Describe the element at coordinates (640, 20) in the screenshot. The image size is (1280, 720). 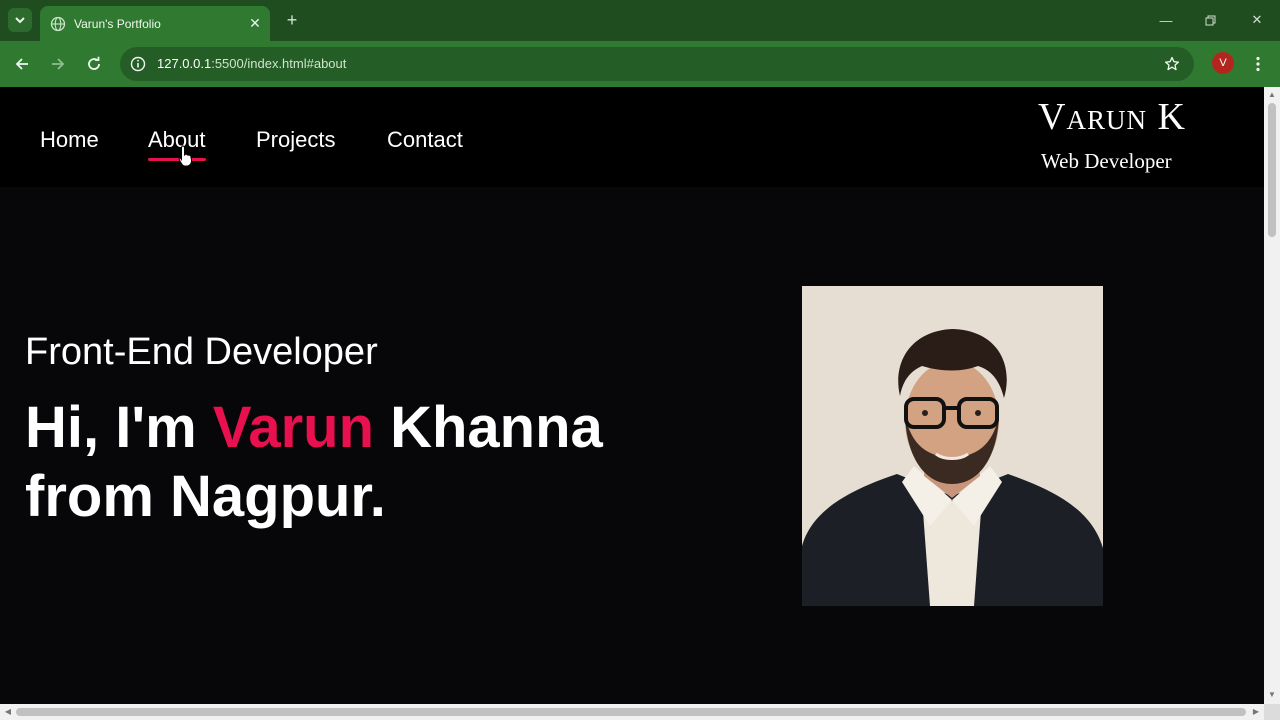
I see `browser-tab-bar: Varun's Portfolio ✕ + — ✕` at that location.